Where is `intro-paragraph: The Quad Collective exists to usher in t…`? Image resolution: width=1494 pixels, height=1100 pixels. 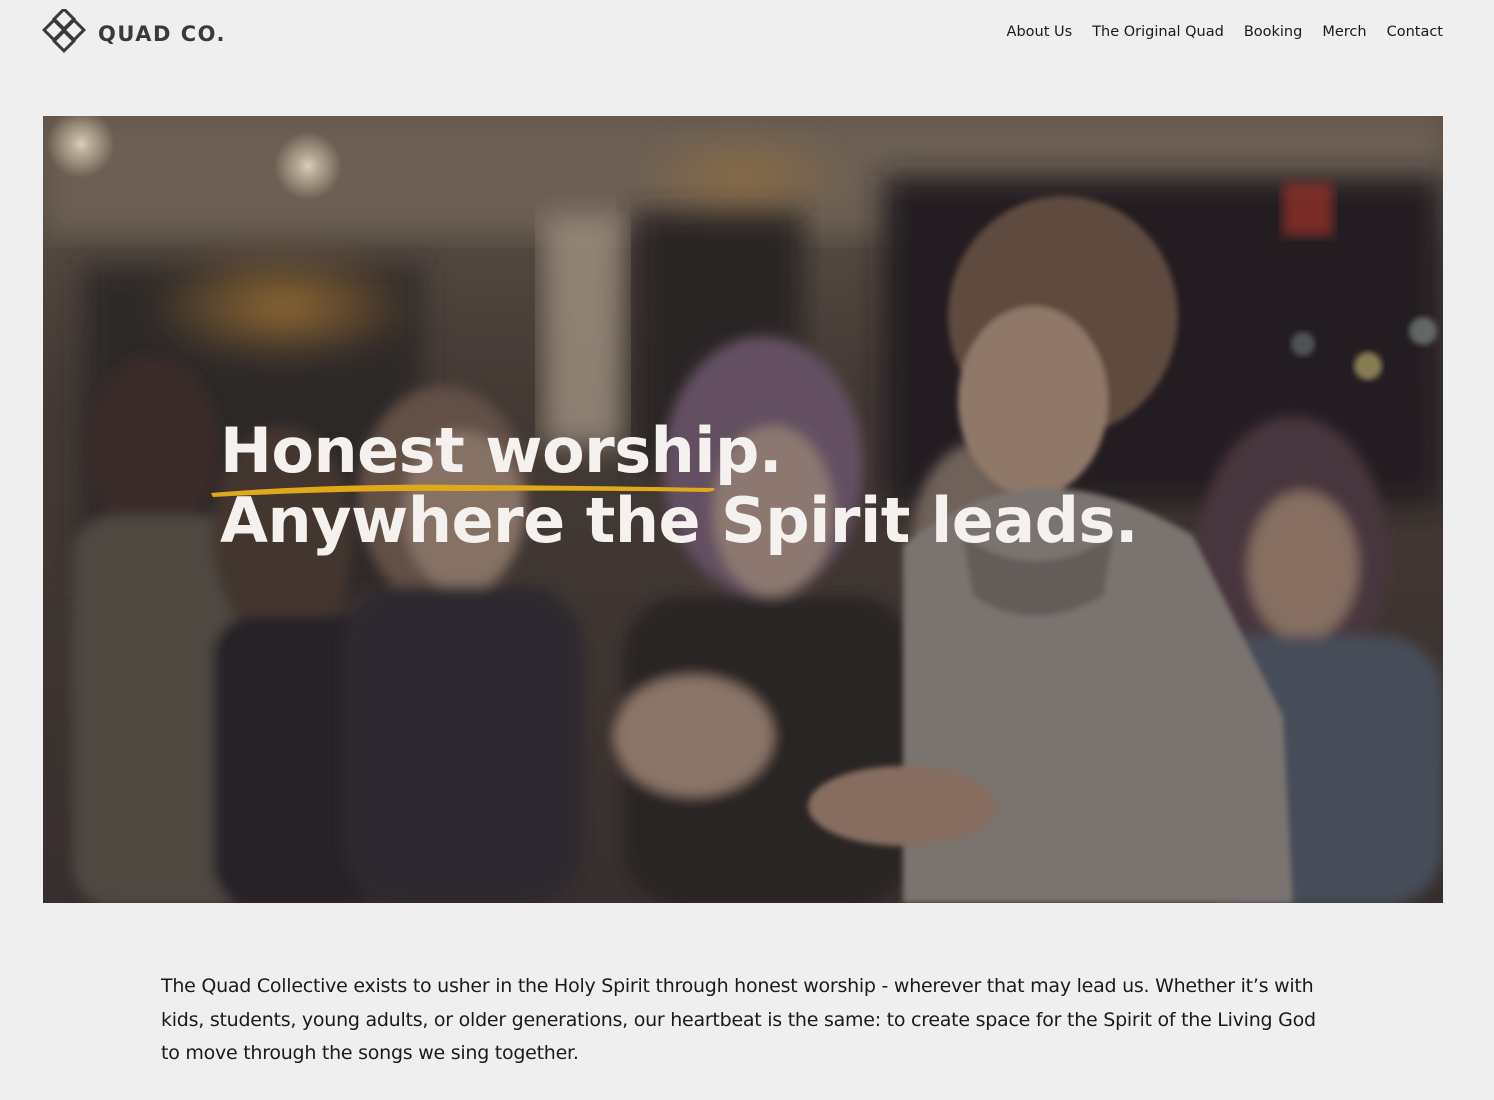
intro-paragraph: The Quad Collective exists to usher in t… is located at coordinates (738, 1019).